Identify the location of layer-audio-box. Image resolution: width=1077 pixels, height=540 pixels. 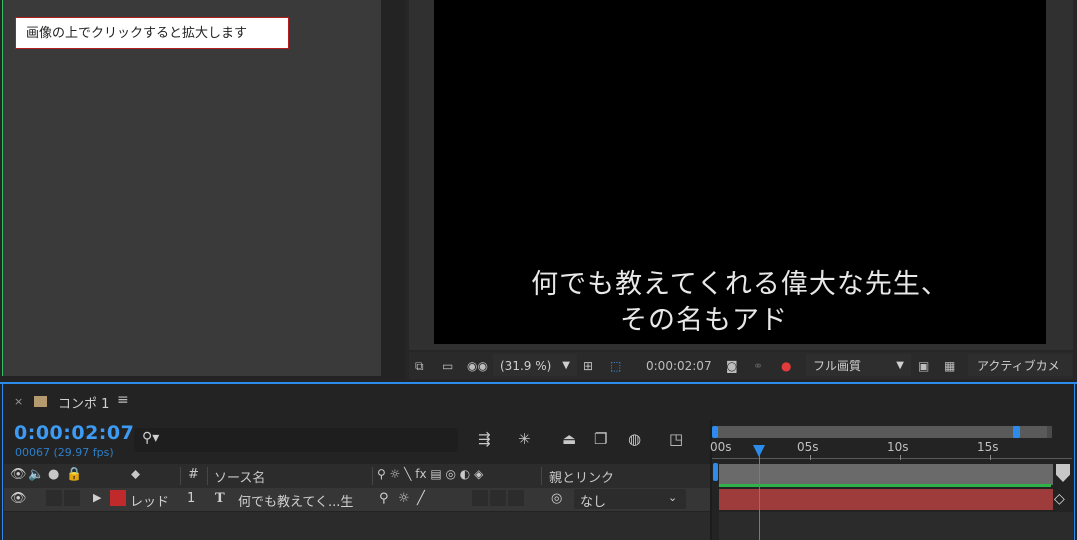
(54, 498).